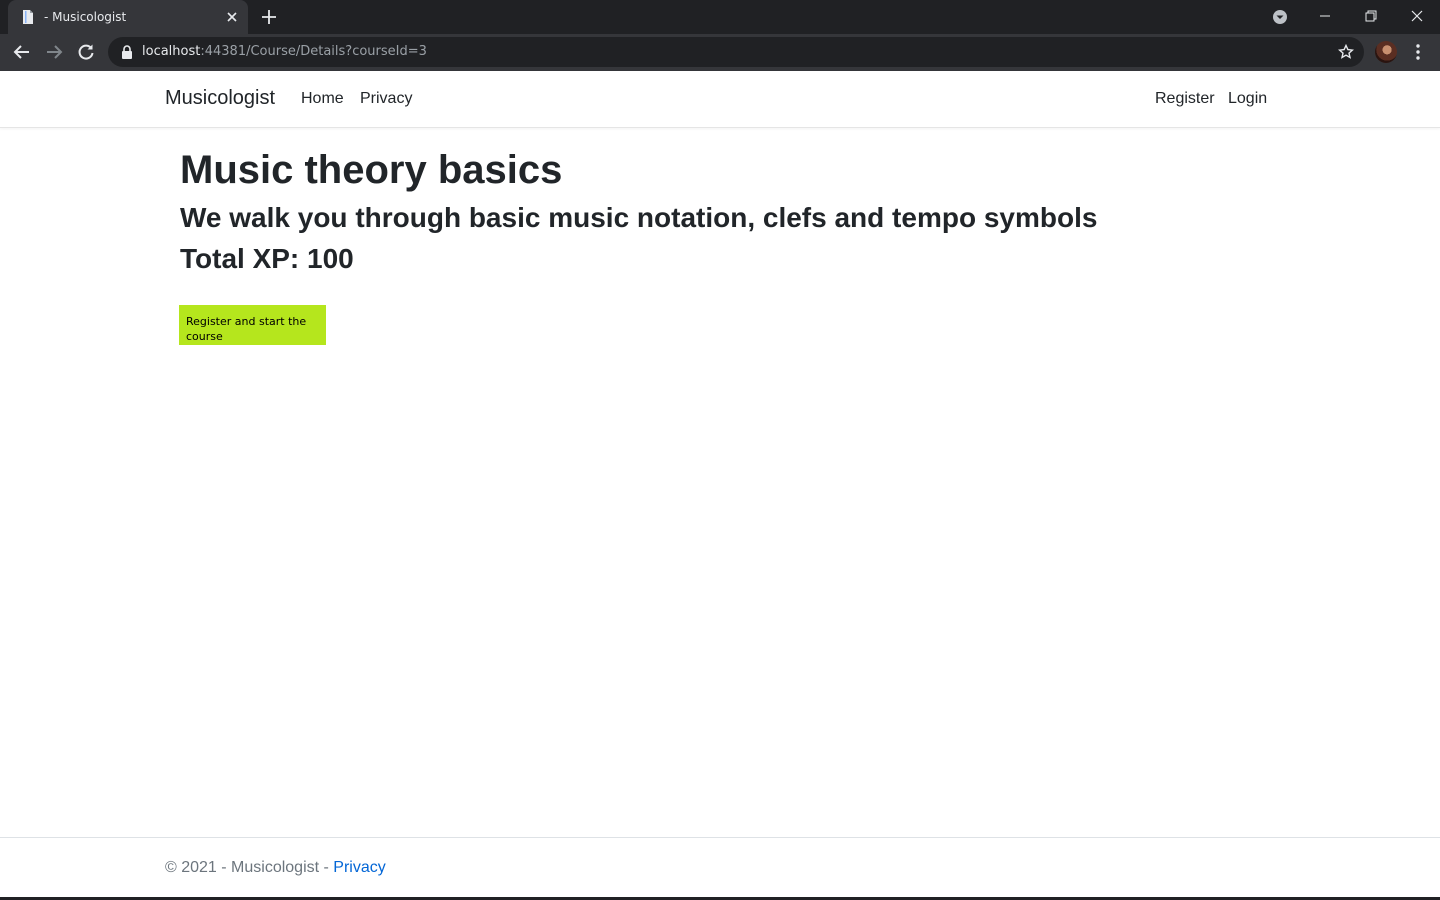  What do you see at coordinates (22, 52) in the screenshot?
I see `back-arrow-icon` at bounding box center [22, 52].